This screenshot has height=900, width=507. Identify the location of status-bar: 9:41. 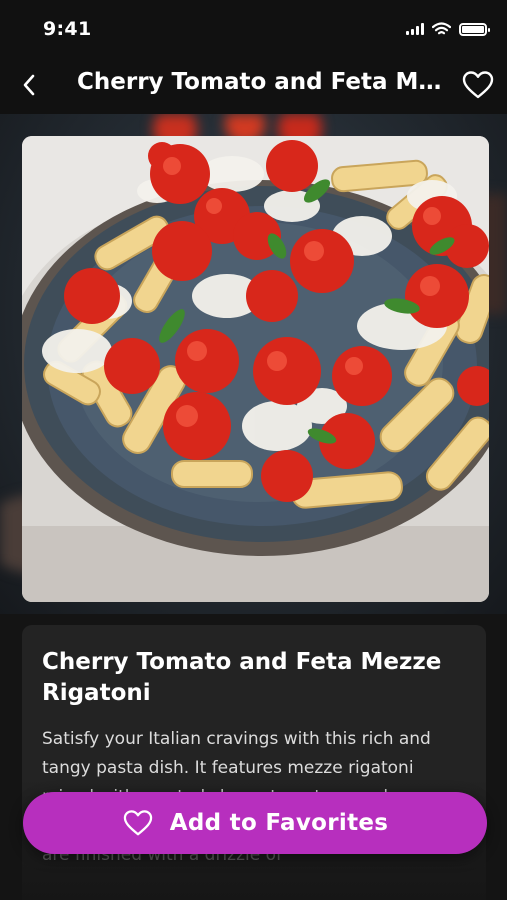
(253, 29).